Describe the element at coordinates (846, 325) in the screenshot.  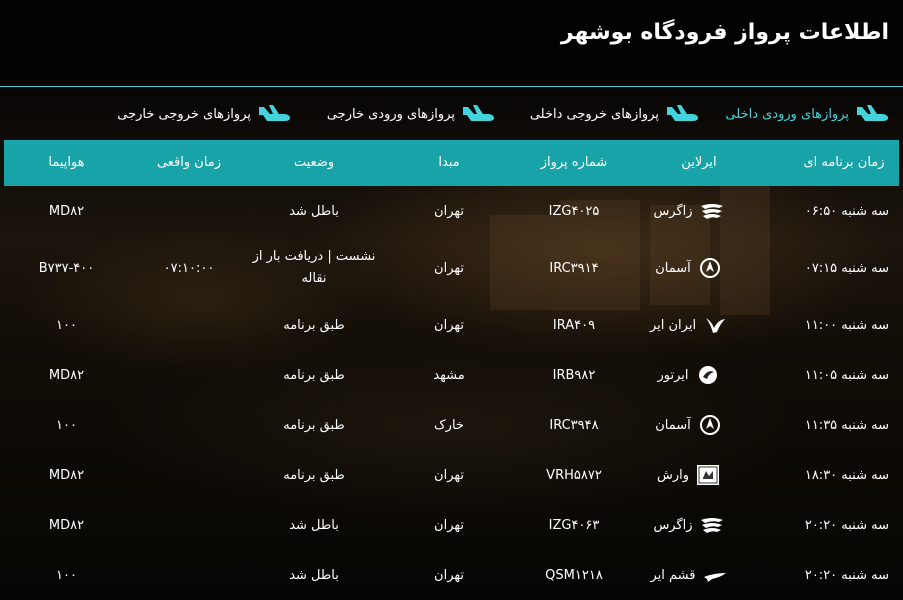
I see `scheduled-time: سه شنبه ۱۱:۰۰` at that location.